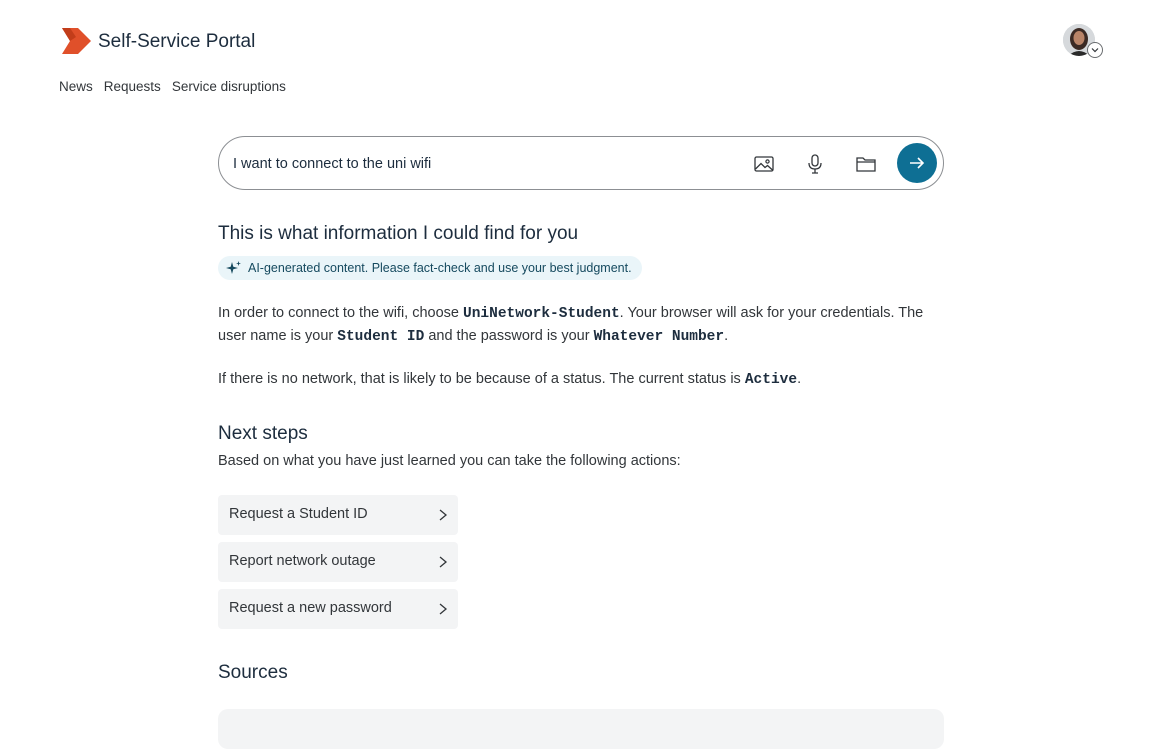 The width and height of the screenshot is (1162, 749). What do you see at coordinates (815, 164) in the screenshot?
I see `microphone-icon` at bounding box center [815, 164].